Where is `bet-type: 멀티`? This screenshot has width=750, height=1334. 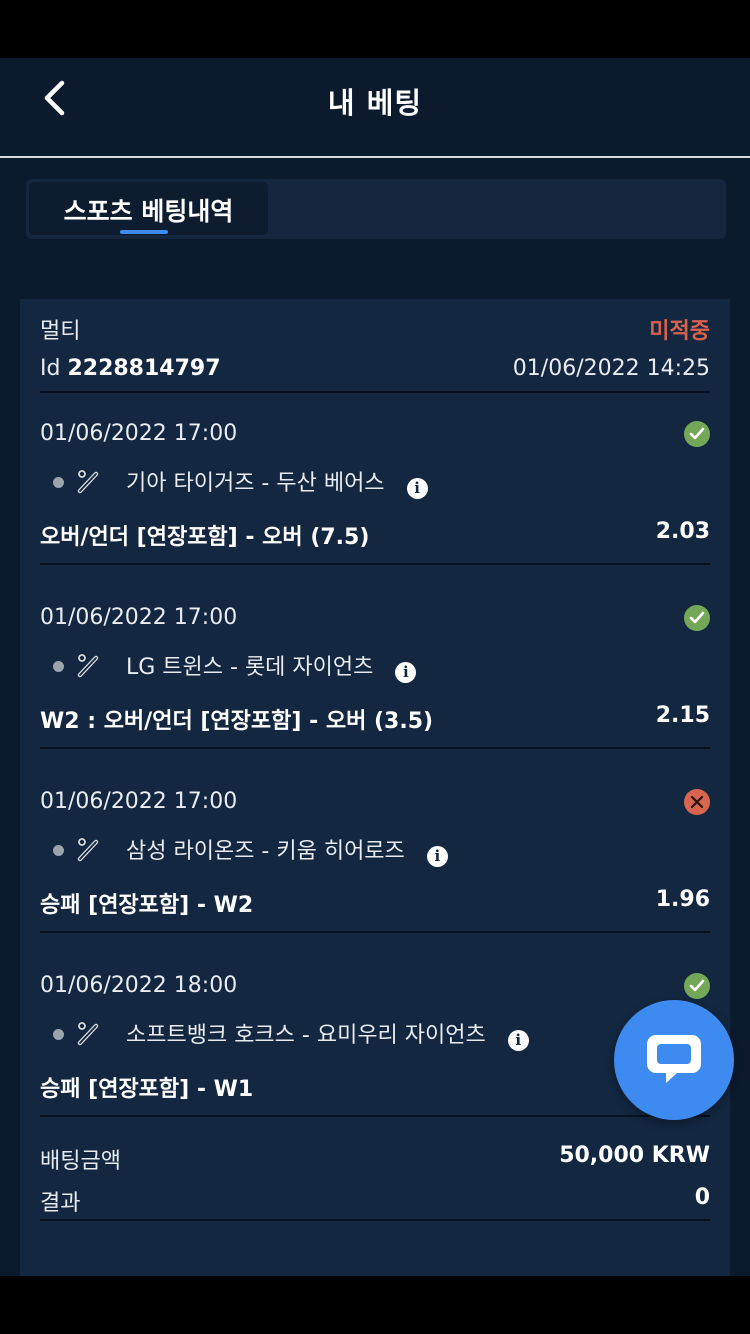
bet-type: 멀티 is located at coordinates (60, 331).